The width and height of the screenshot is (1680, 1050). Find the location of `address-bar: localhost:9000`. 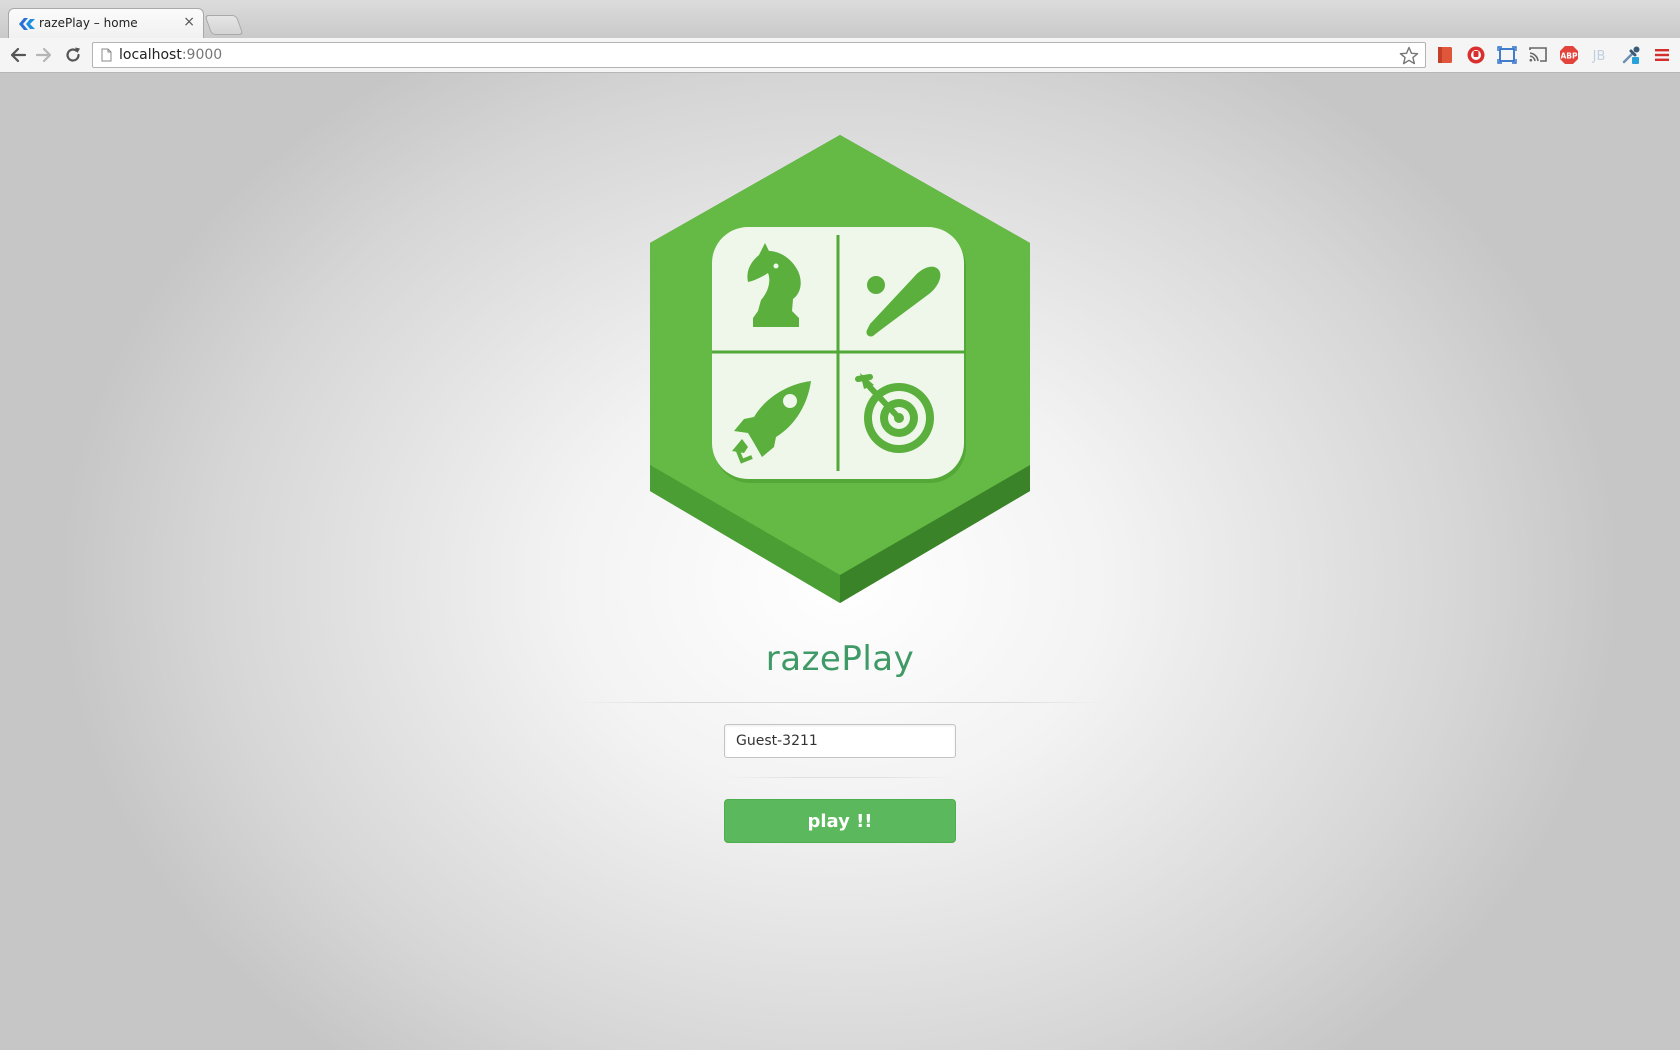

address-bar: localhost:9000 is located at coordinates (759, 55).